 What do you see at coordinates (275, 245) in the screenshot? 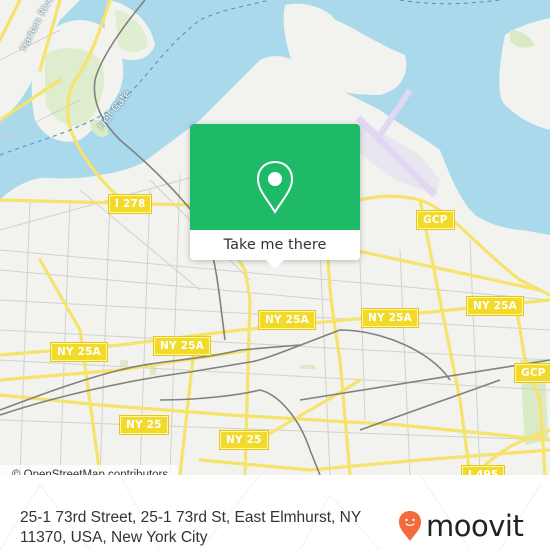
I see `take-me-there-button: Take me there` at bounding box center [275, 245].